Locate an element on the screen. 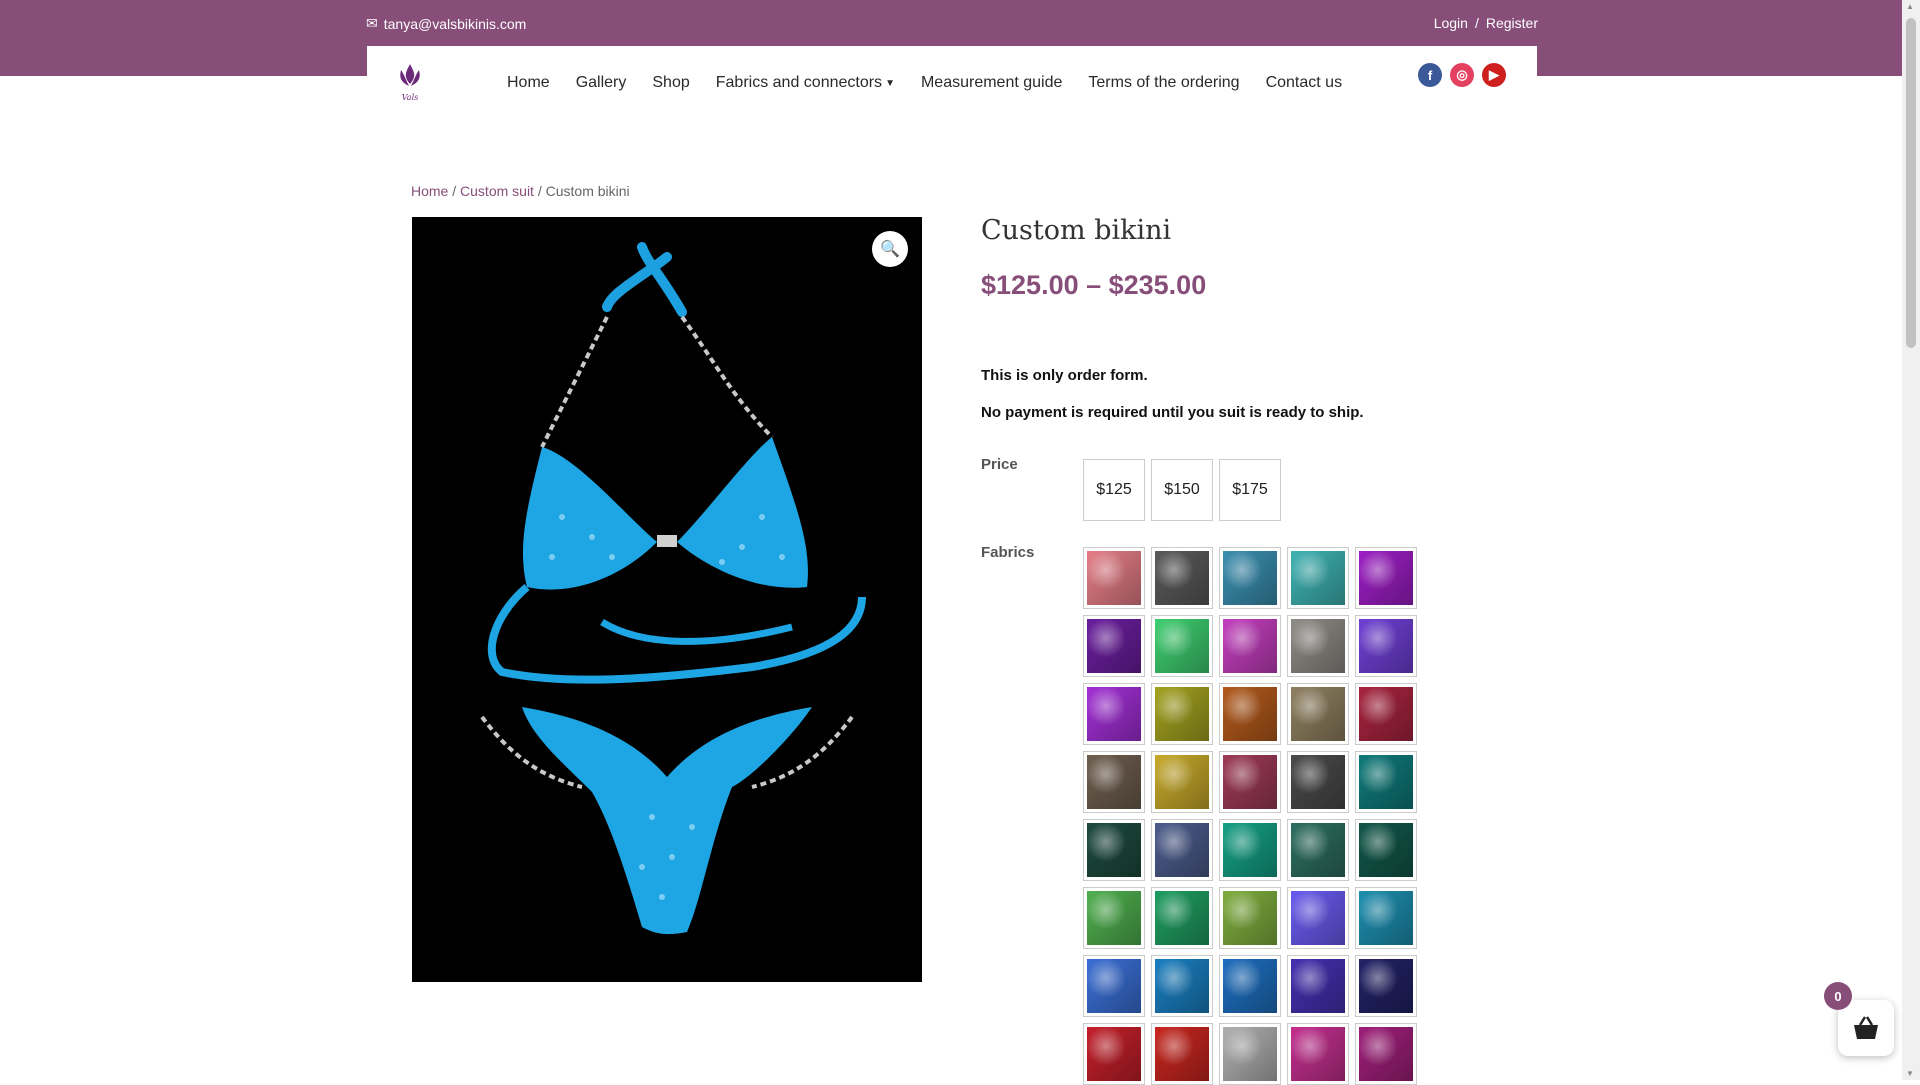 The image size is (1920, 1085). nav-measurement-guide: Measurement guide is located at coordinates (991, 83).